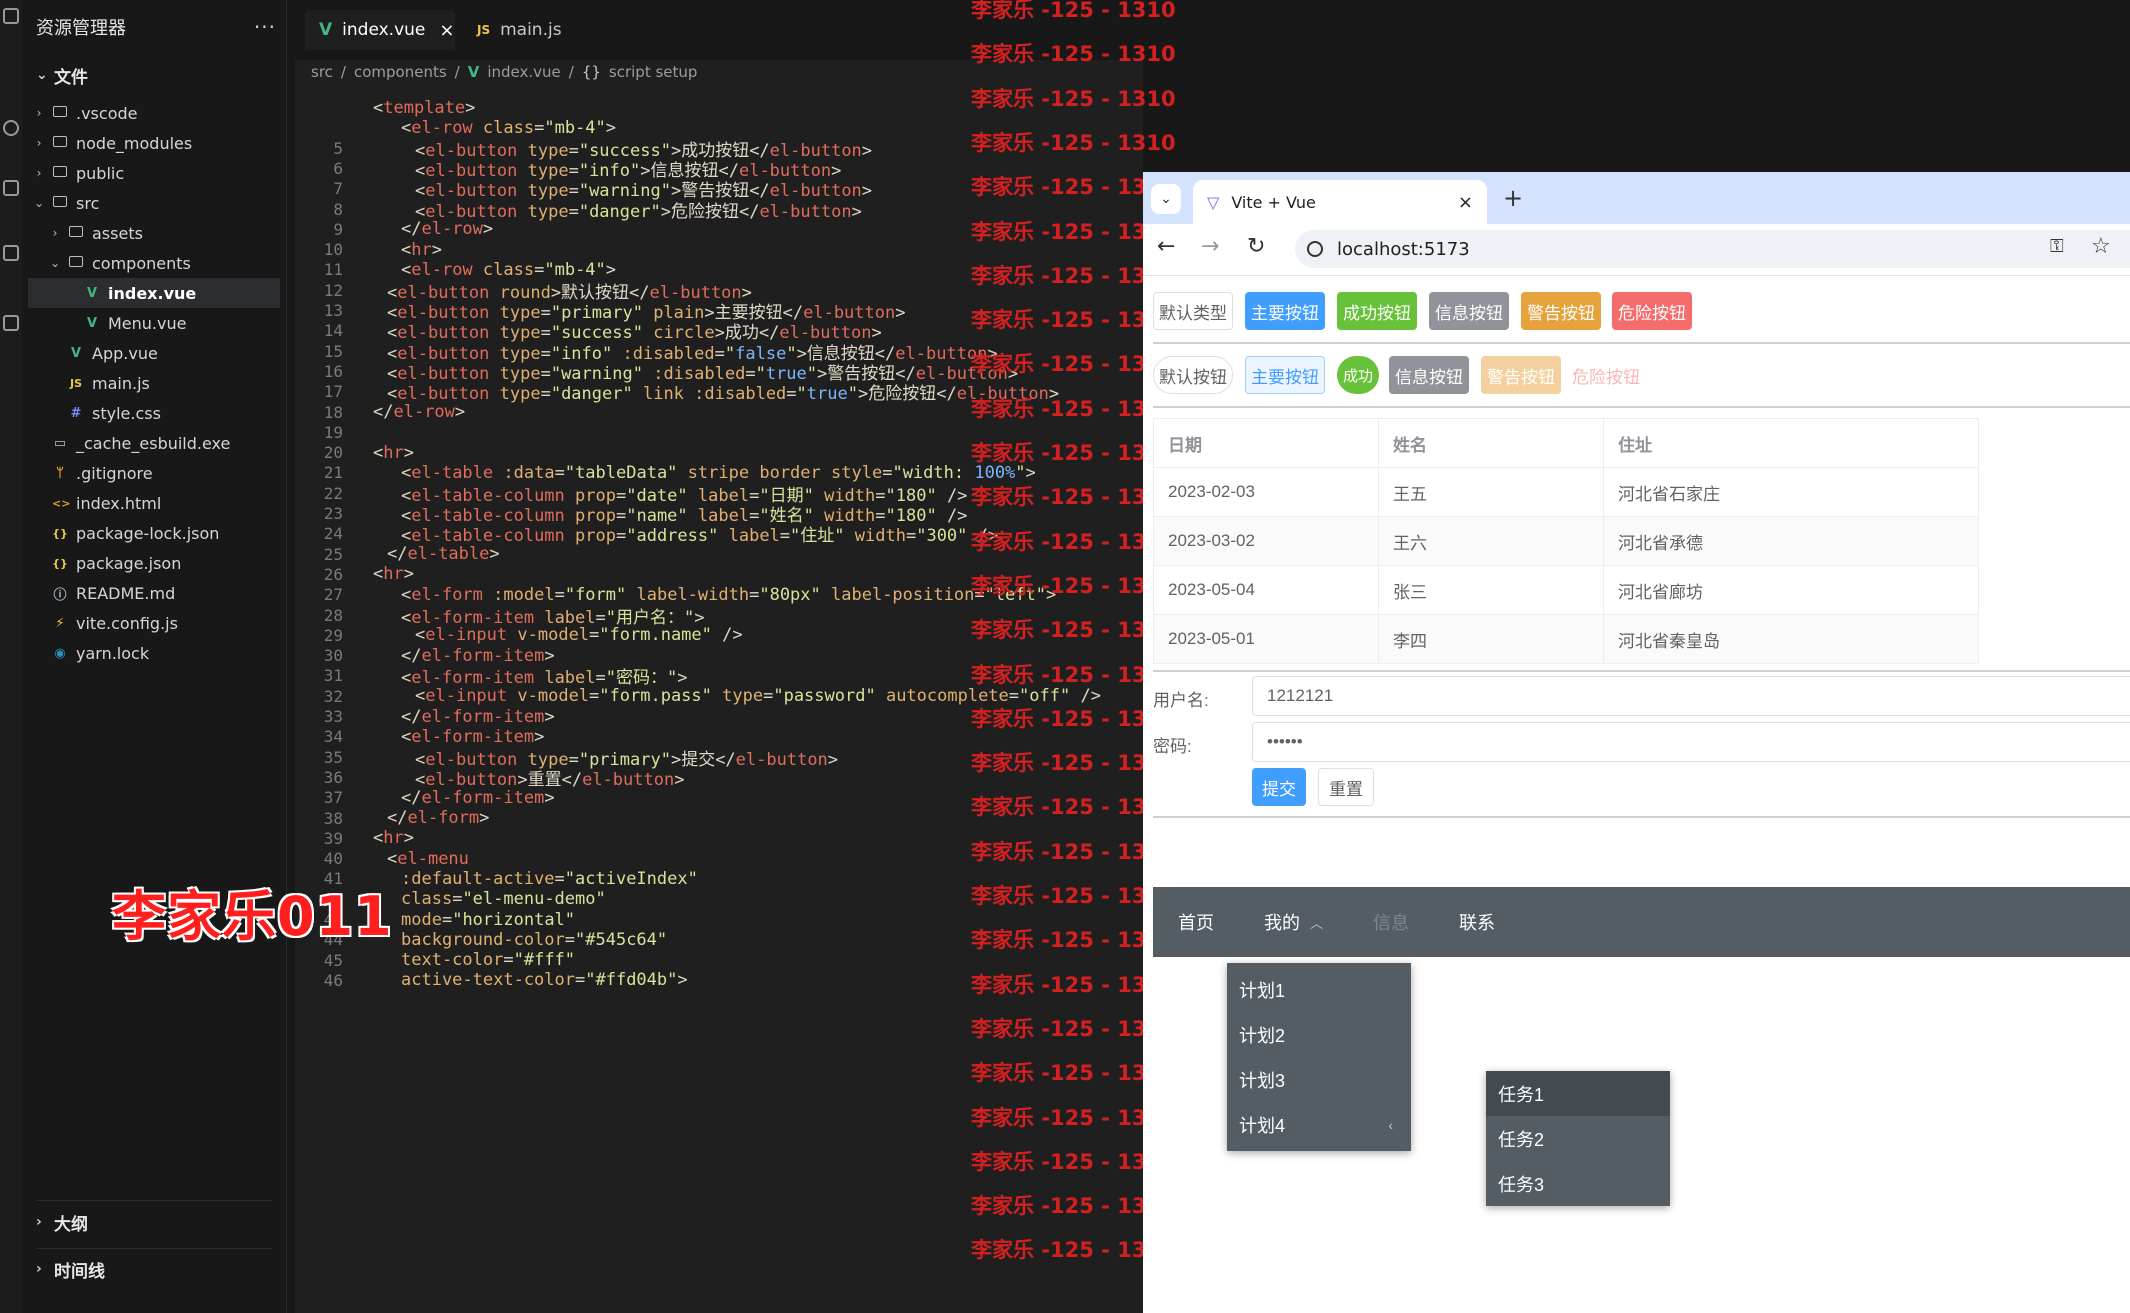  I want to click on file-tree-item: ▭ _cache_esbuild.exe, so click(154, 443).